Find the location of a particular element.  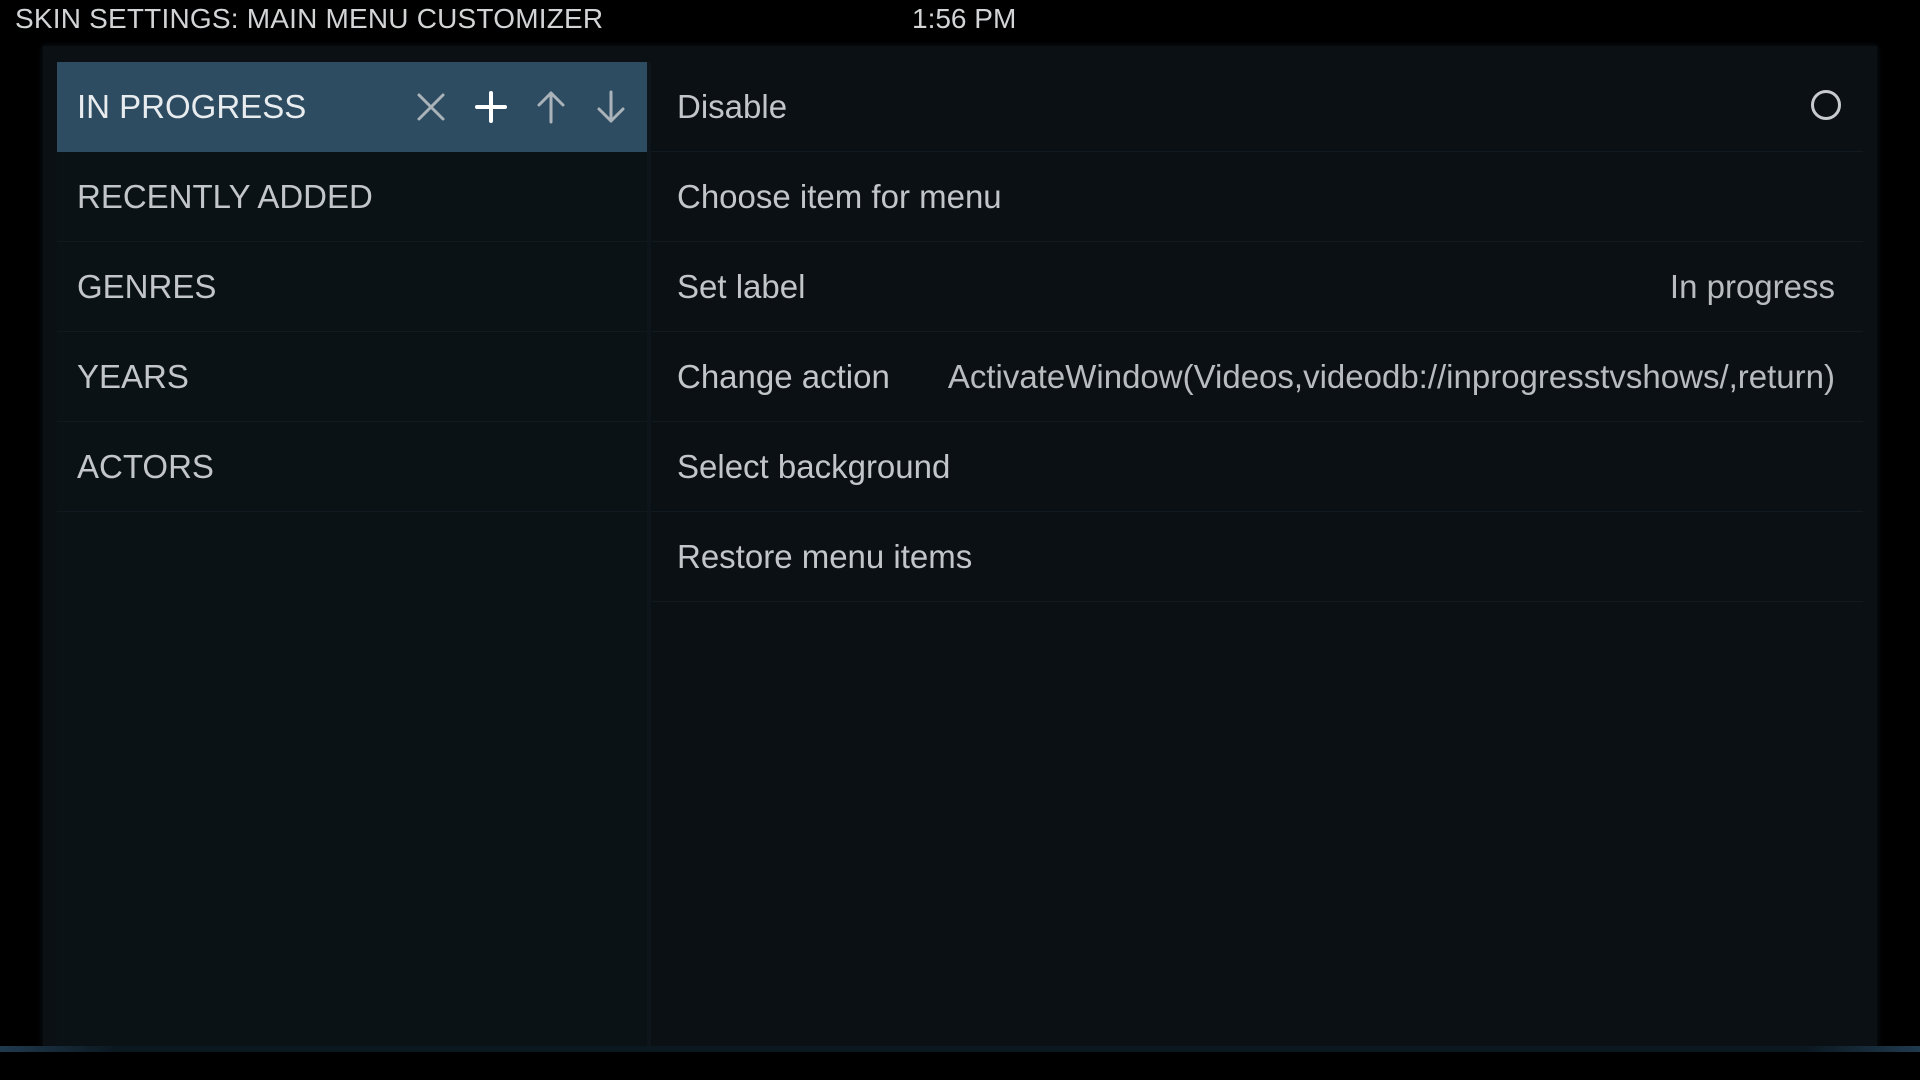

move-up-button is located at coordinates (551, 107).